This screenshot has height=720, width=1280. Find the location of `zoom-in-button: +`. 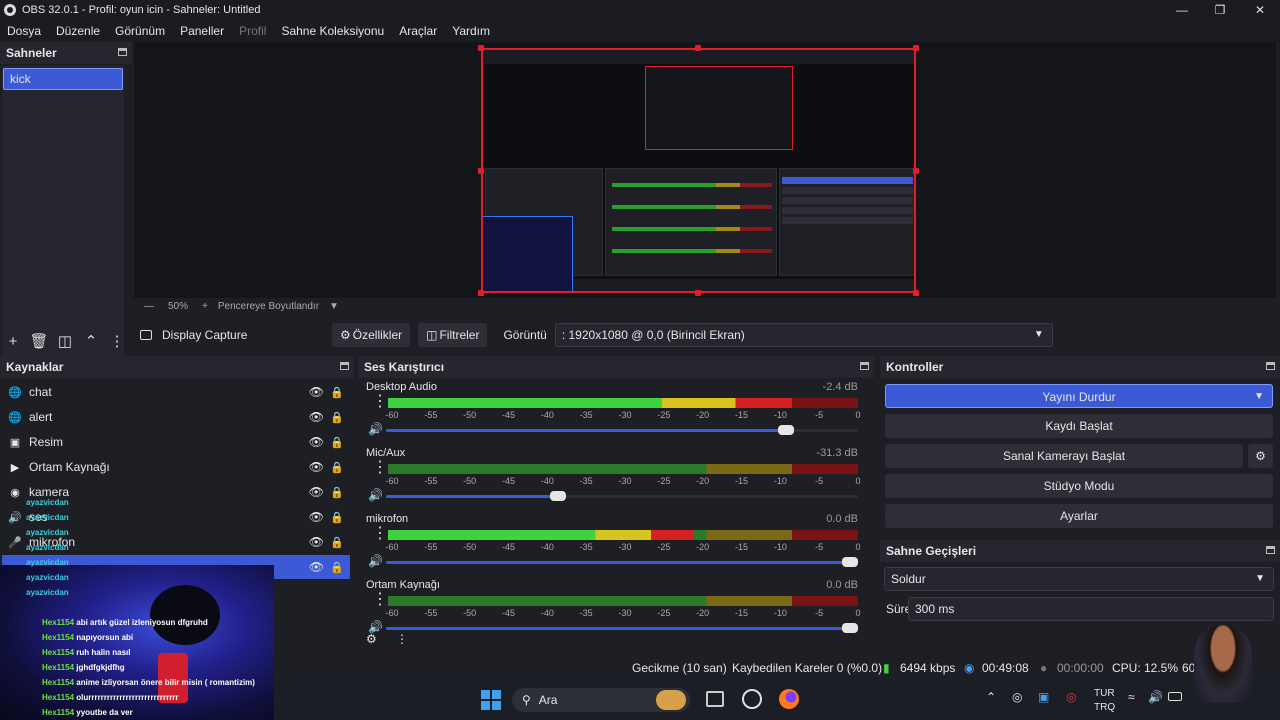

zoom-in-button: + is located at coordinates (205, 306).